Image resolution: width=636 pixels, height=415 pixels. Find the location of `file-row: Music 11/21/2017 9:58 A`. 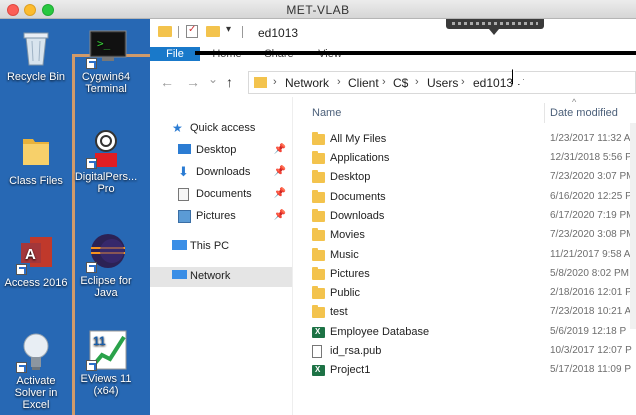

file-row: Music 11/21/2017 9:58 A is located at coordinates (468, 256).